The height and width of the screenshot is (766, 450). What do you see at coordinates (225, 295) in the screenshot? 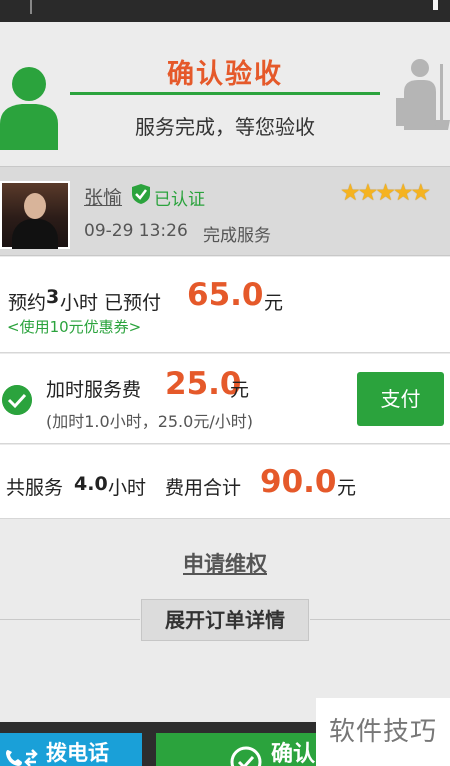
I see `prepaid-amount: 65.0` at bounding box center [225, 295].